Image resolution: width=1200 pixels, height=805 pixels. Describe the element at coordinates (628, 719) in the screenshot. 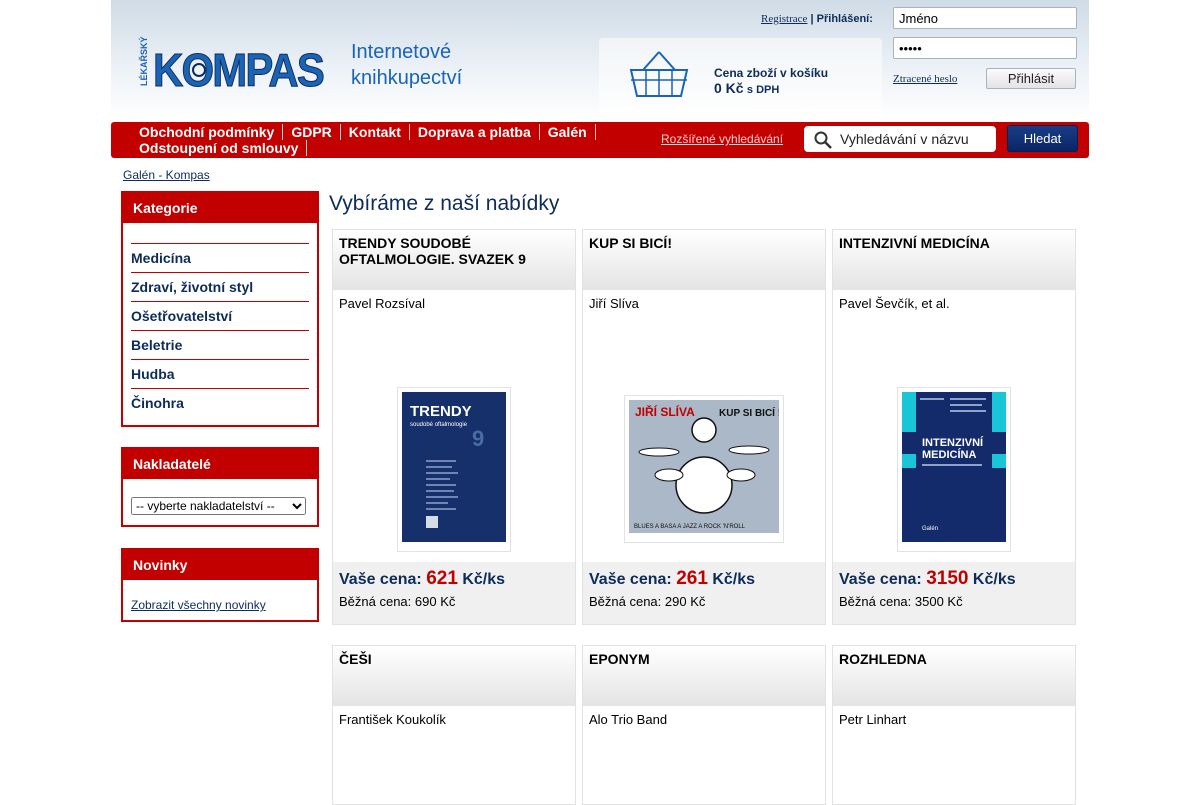

I see `product-author: Alo Trio Band` at that location.